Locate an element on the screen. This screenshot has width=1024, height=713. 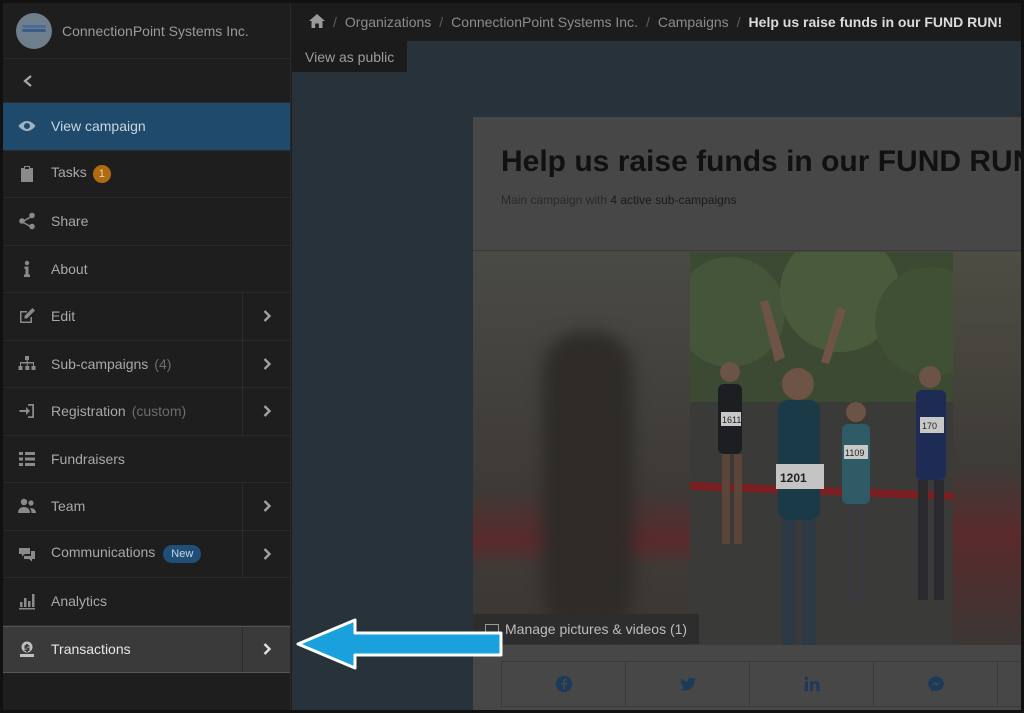
sidebar-item-label: Analytics is located at coordinates (79, 601).